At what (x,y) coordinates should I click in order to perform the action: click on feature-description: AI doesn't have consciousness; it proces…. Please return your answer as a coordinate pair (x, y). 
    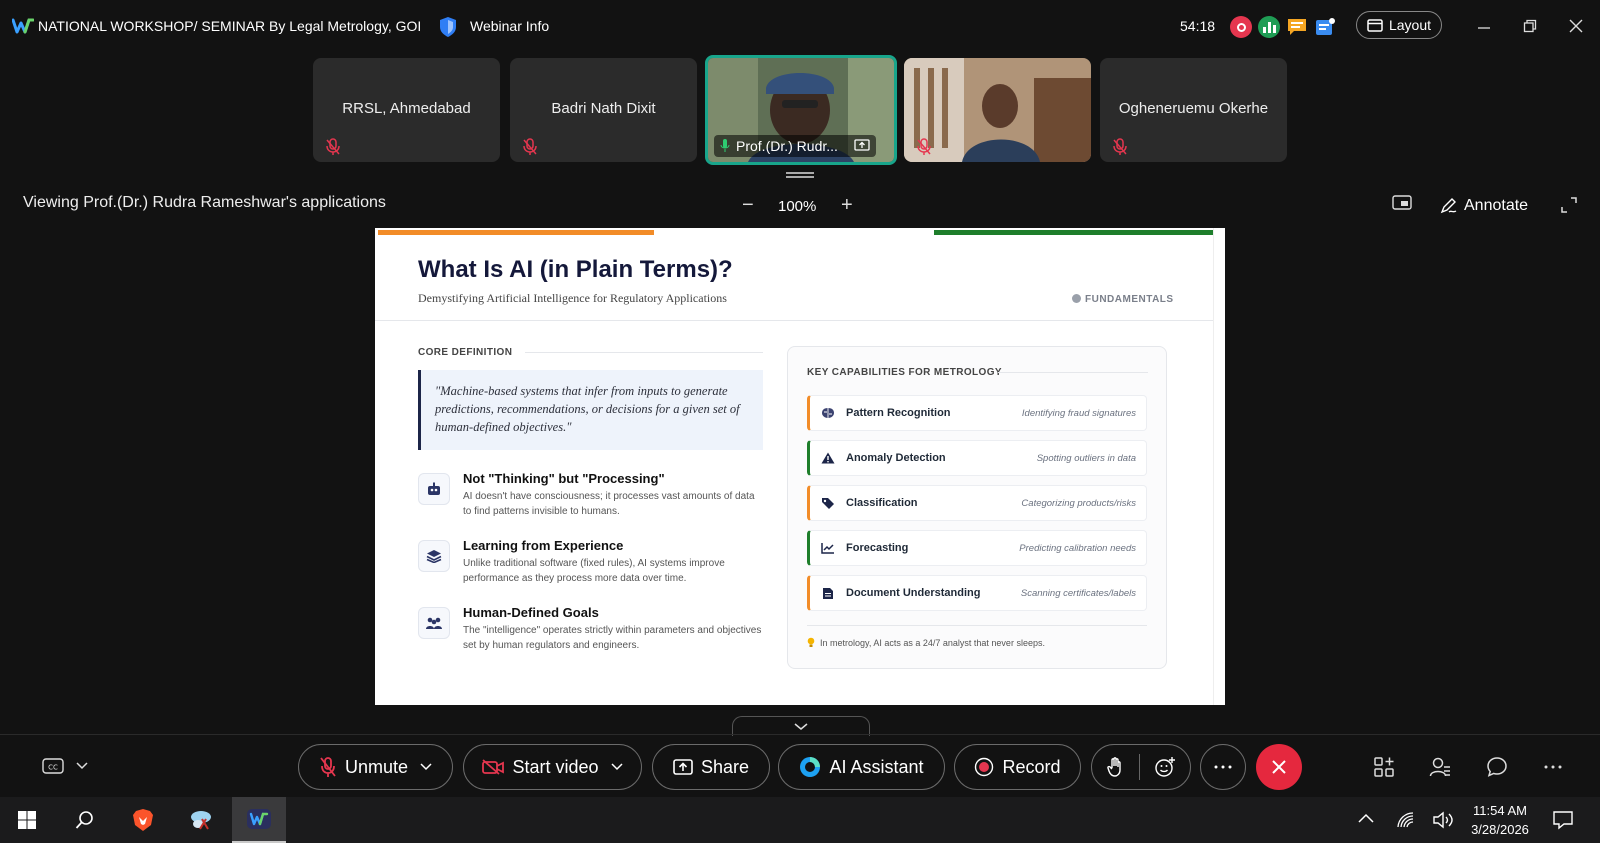
    Looking at the image, I should click on (609, 504).